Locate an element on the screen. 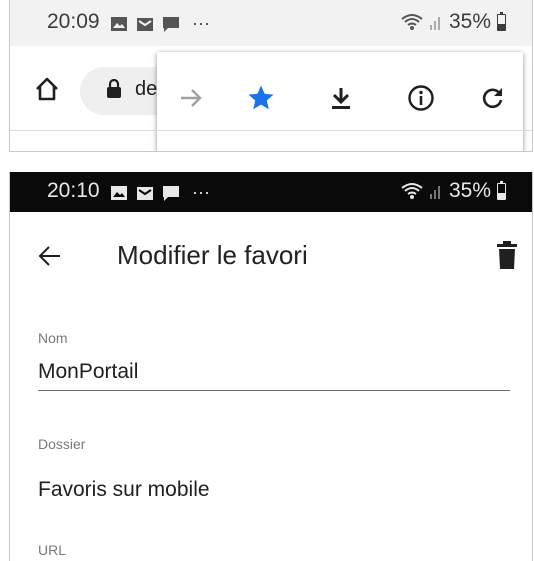 The height and width of the screenshot is (561, 534). download-icon is located at coordinates (341, 98).